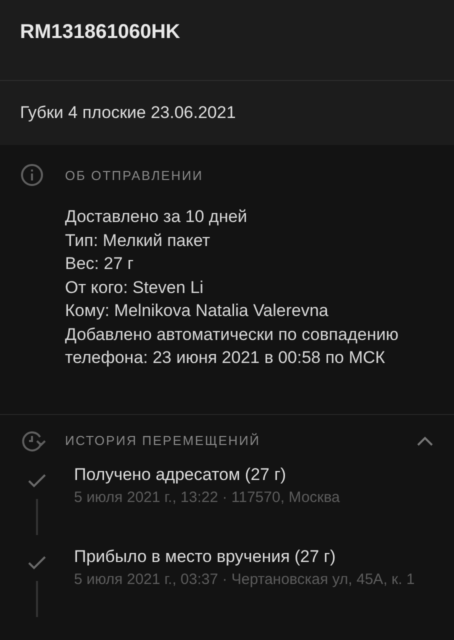  What do you see at coordinates (134, 175) in the screenshot?
I see `section-heading: ОБ ОТПРАВЛЕНИИ` at bounding box center [134, 175].